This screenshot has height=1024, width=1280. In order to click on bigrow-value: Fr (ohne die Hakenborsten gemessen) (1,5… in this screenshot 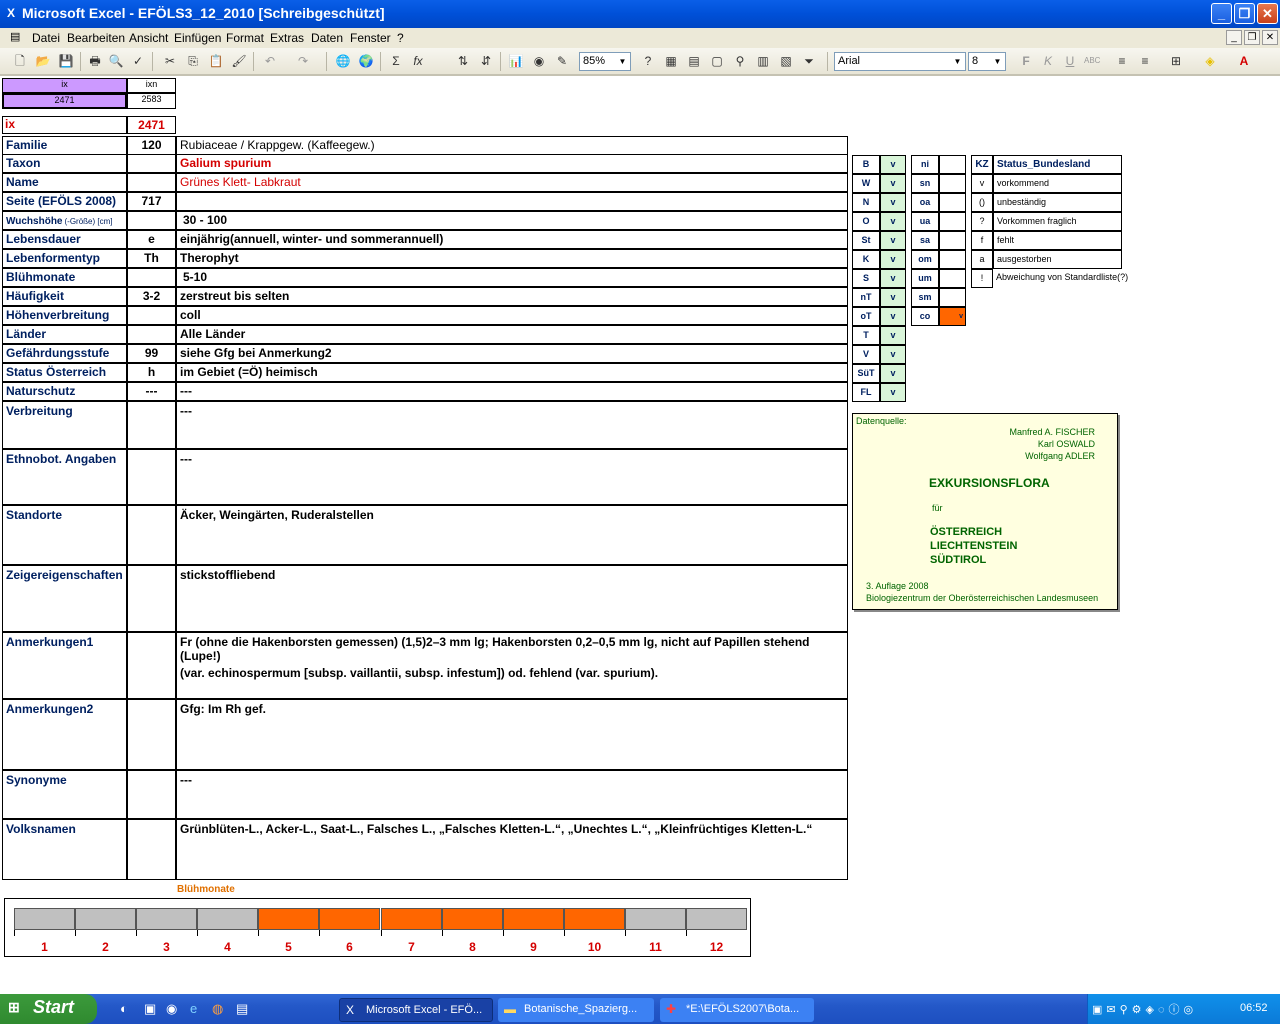, I will do `click(512, 665)`.